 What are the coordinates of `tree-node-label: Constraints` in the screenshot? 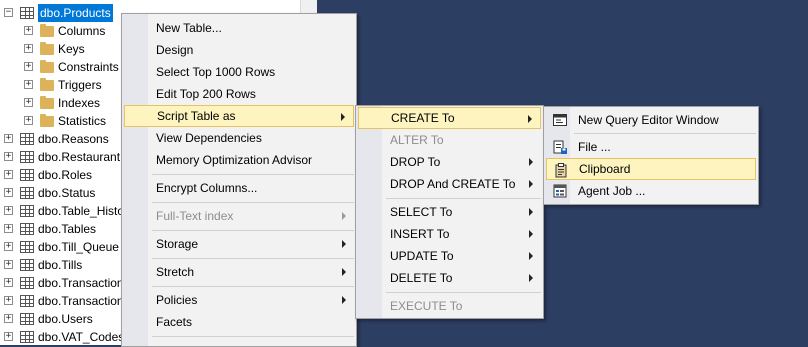 It's located at (88, 67).